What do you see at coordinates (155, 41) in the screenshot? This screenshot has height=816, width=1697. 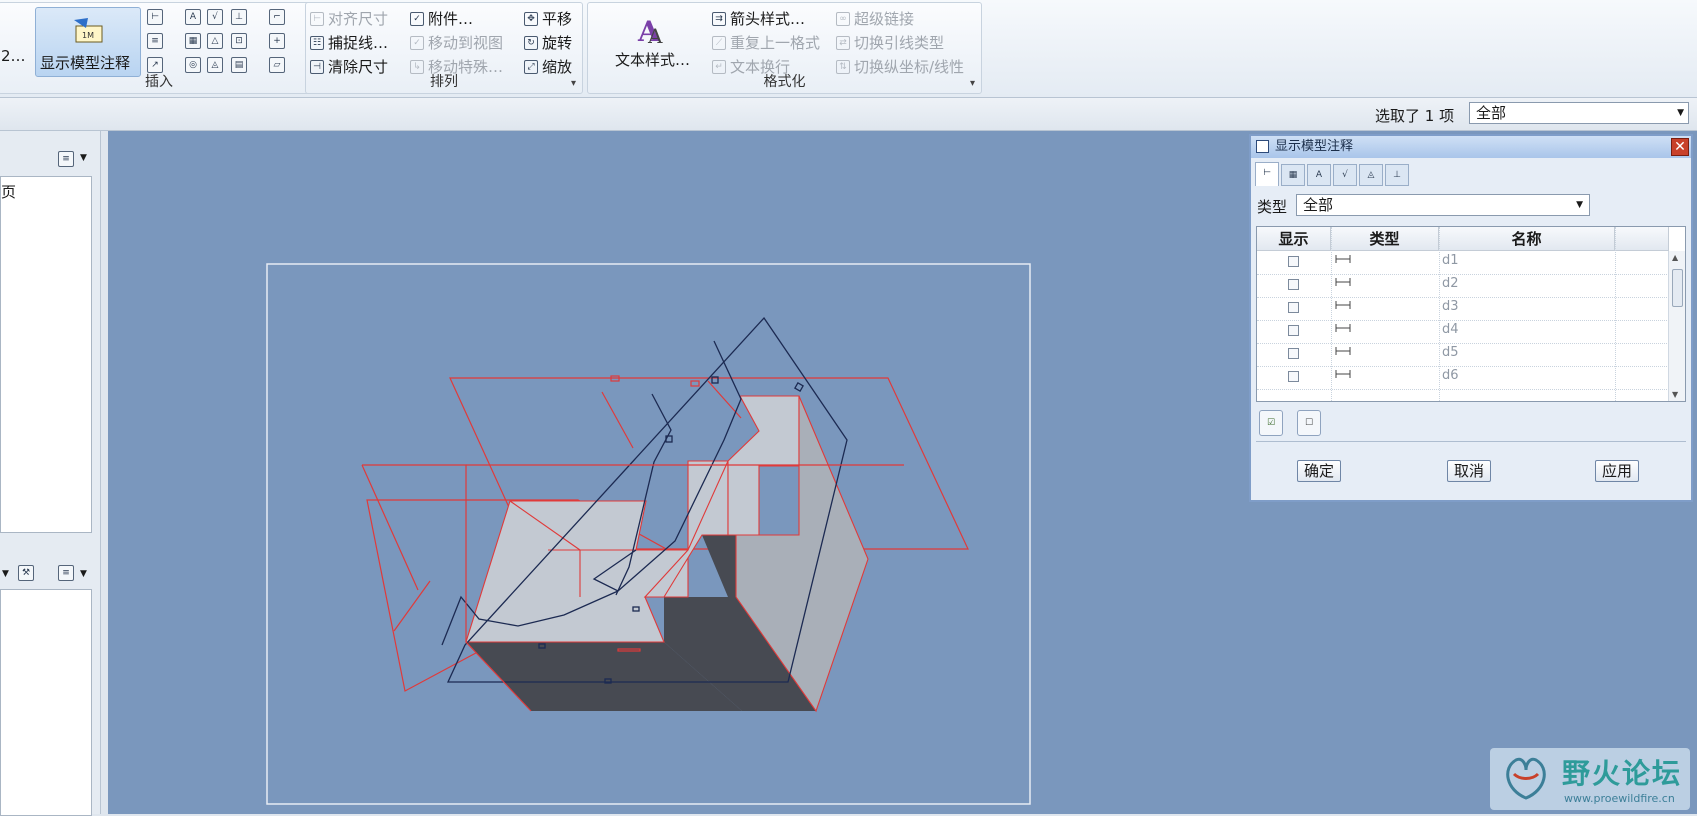 I see `reference-dimension-icon: ≡` at bounding box center [155, 41].